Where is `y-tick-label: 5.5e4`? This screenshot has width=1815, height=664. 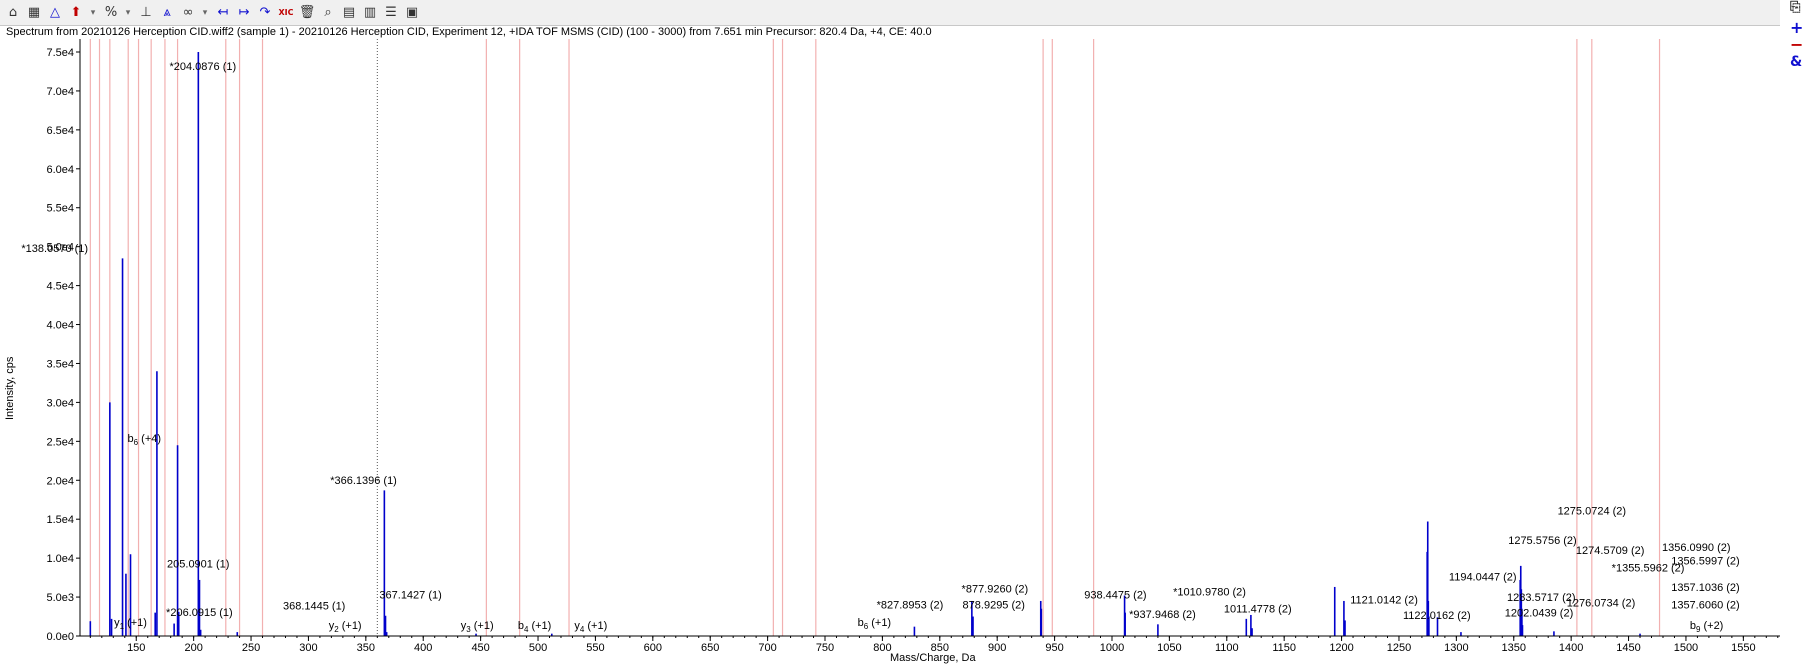
y-tick-label: 5.5e4 is located at coordinates (60, 209).